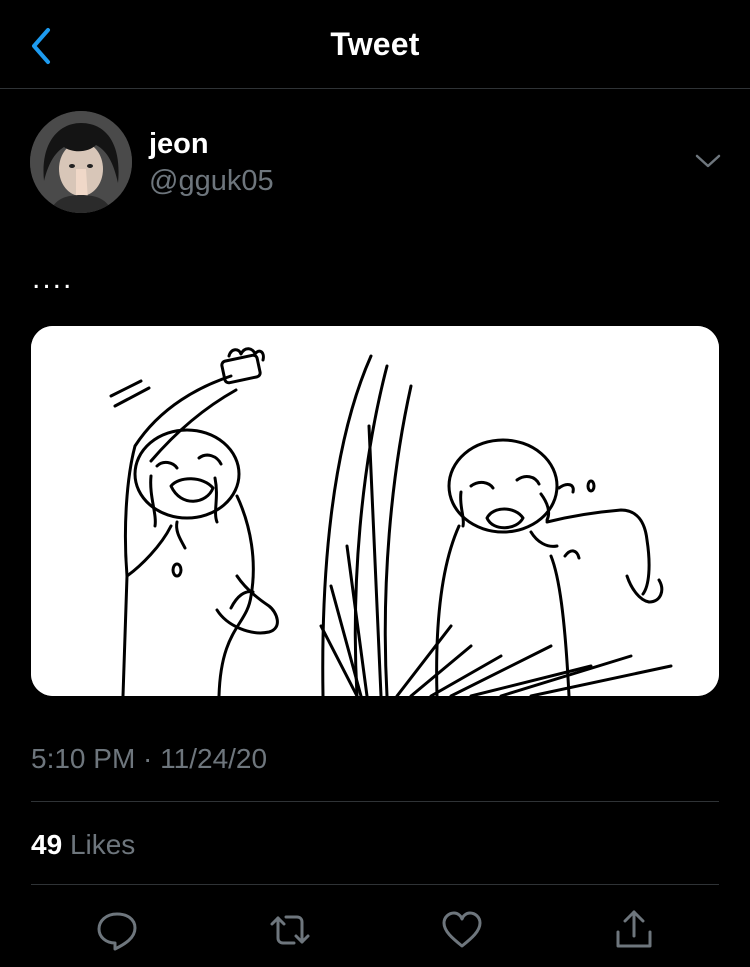 This screenshot has height=967, width=750. What do you see at coordinates (211, 181) in the screenshot?
I see `author-handle: @gguk05` at bounding box center [211, 181].